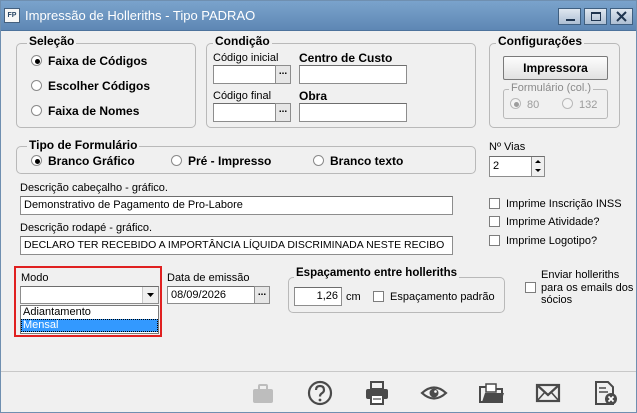 The image size is (637, 413). I want to click on close-document-icon, so click(606, 393).